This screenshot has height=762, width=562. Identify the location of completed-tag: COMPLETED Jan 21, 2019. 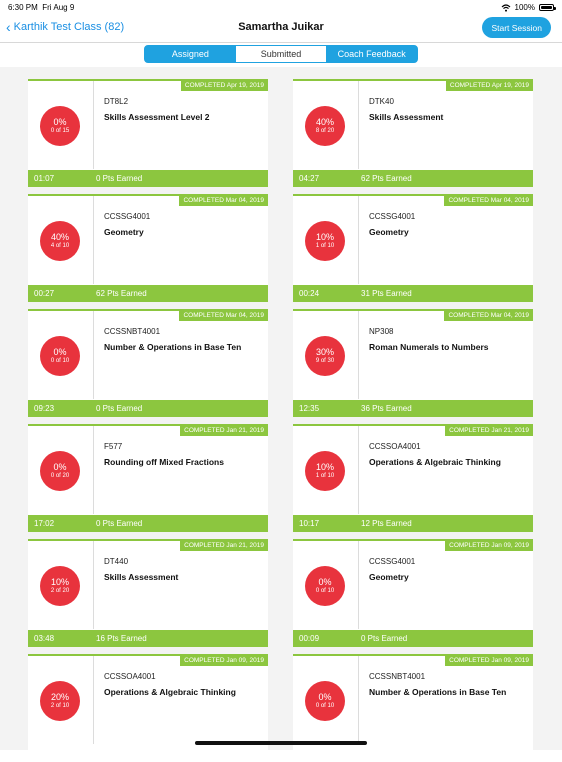
(489, 431).